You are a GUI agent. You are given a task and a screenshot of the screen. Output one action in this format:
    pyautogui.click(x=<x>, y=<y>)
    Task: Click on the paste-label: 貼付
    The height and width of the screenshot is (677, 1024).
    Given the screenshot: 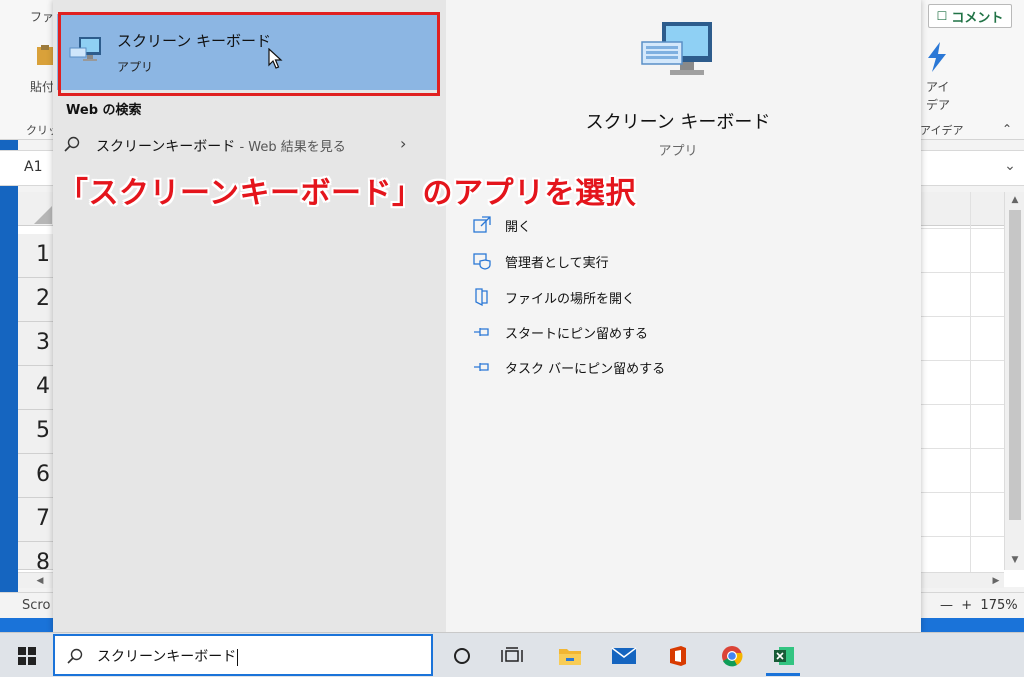 What is the action you would take?
    pyautogui.click(x=42, y=87)
    